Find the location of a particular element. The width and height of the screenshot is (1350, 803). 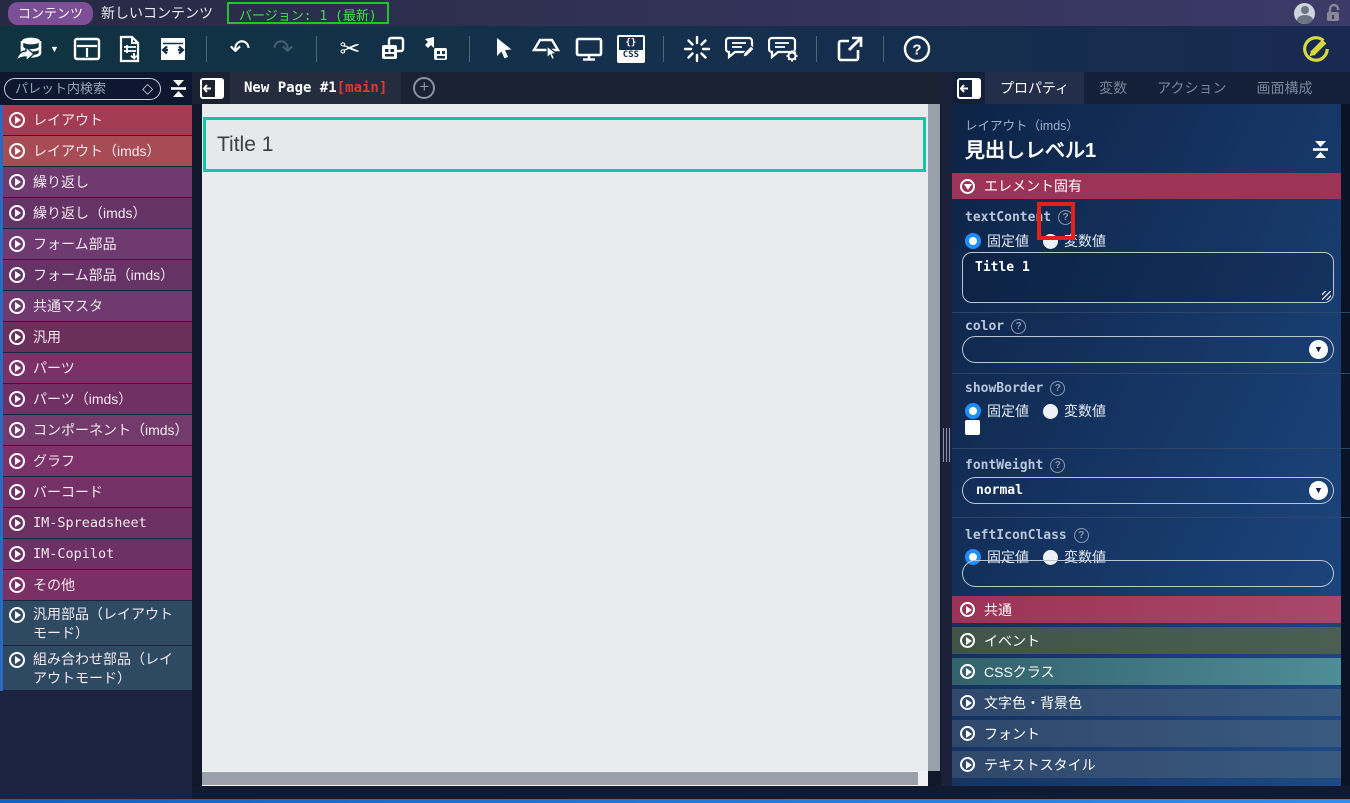

palette-category: 共通マスタ is located at coordinates (97, 306).